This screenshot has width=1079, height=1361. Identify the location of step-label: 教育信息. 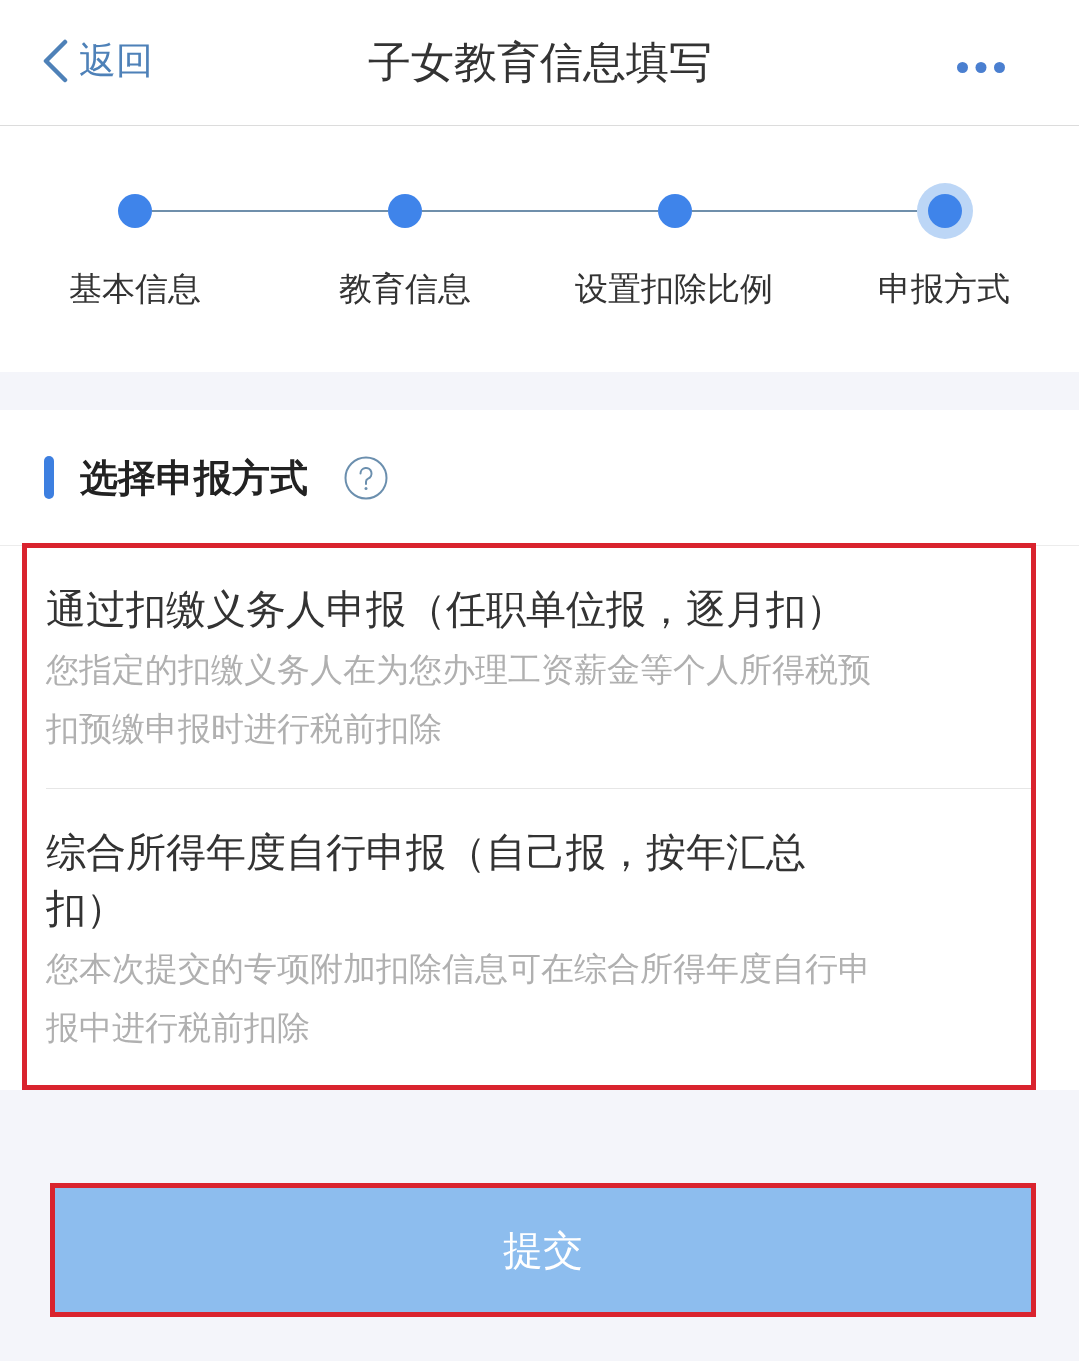
(404, 289).